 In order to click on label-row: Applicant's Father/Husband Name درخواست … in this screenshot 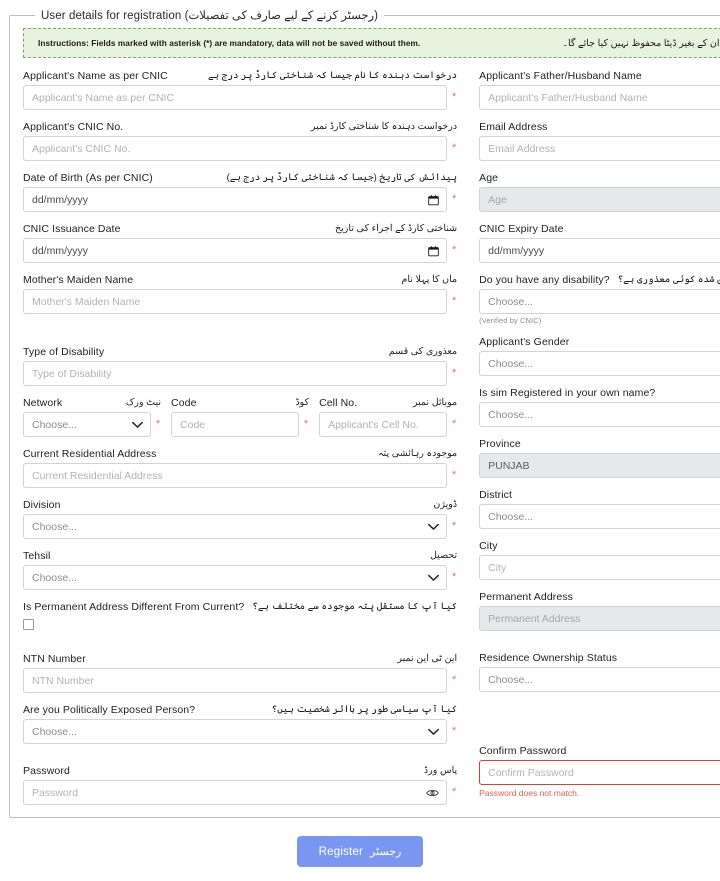, I will do `click(599, 76)`.